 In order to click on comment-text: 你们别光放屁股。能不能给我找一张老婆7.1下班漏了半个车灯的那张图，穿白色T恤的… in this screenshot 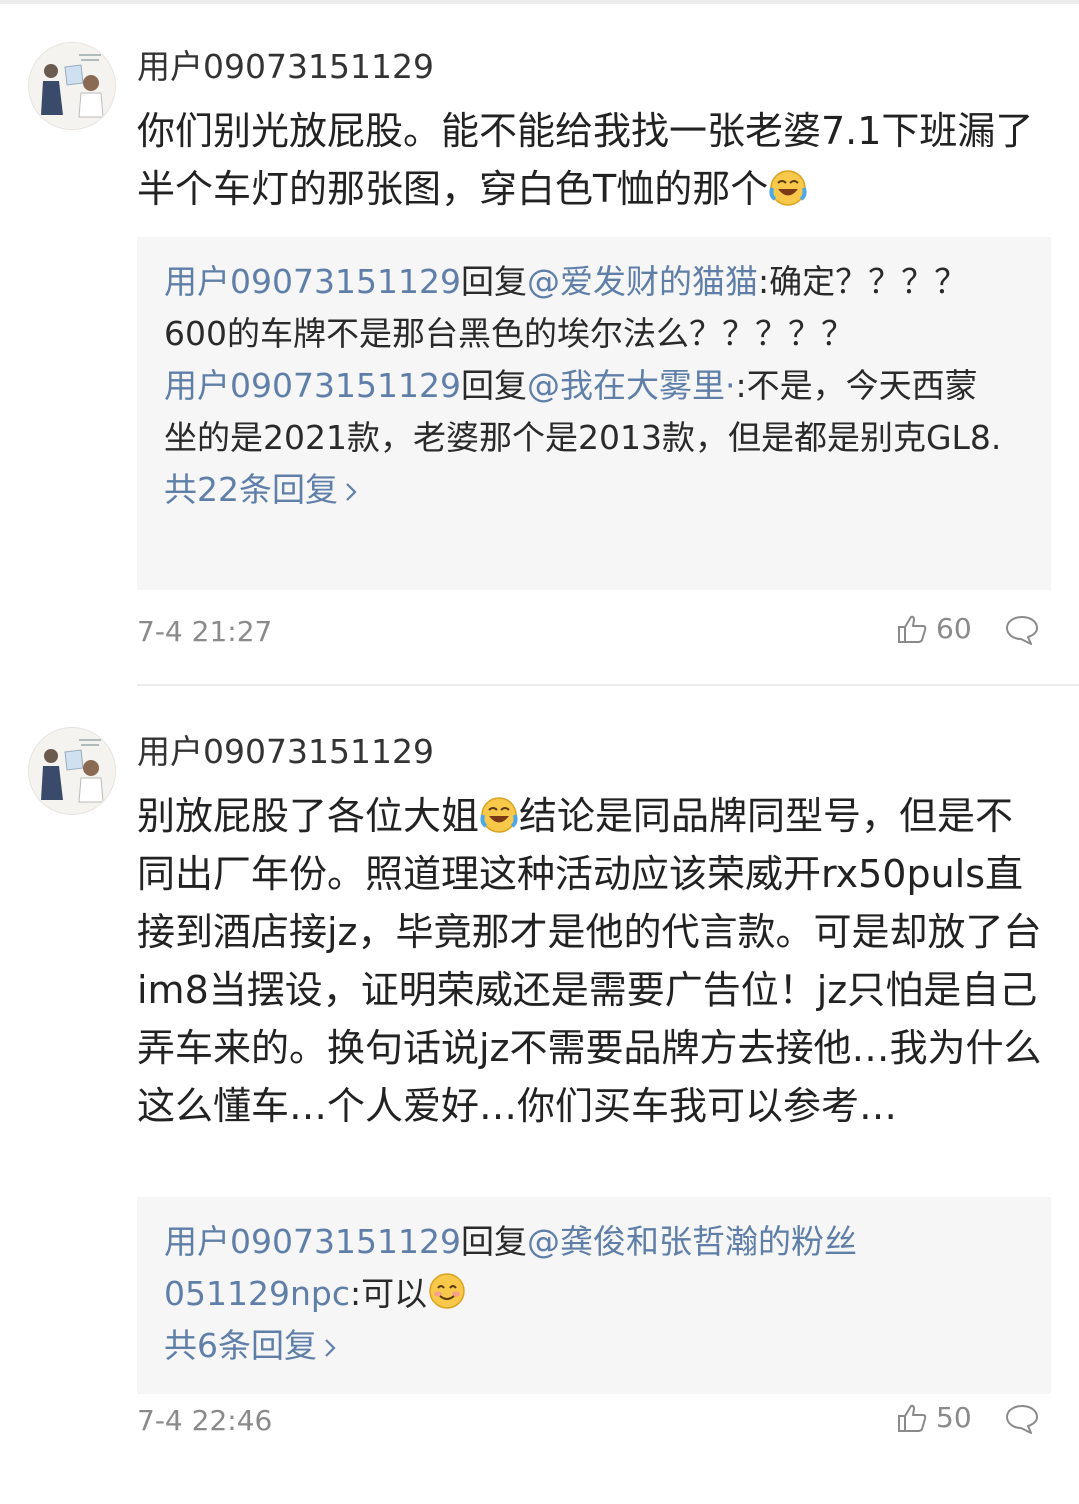, I will do `click(585, 160)`.